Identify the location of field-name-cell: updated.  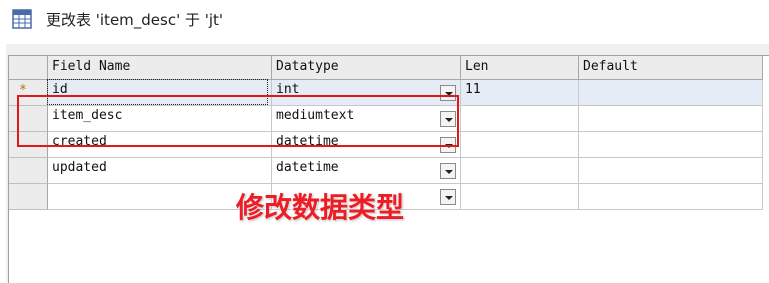
(160, 171).